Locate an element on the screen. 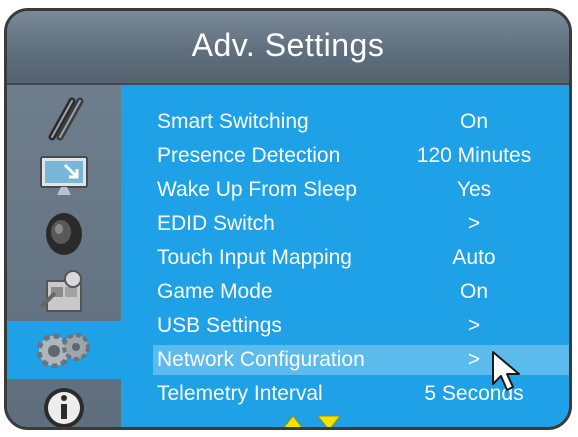  menu-row-touch-input-mapping: Touch Input Mapping Auto is located at coordinates (361, 258).